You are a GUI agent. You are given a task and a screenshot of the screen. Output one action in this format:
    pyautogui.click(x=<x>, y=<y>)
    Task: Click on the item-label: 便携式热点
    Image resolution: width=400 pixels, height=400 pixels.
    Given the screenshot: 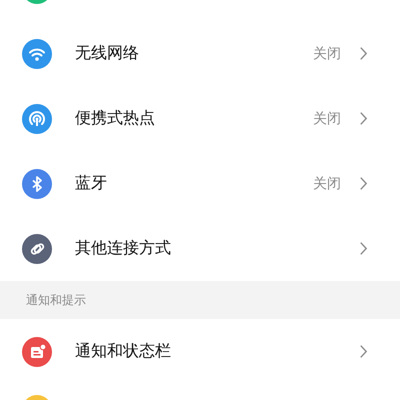 What is the action you would take?
    pyautogui.click(x=115, y=118)
    